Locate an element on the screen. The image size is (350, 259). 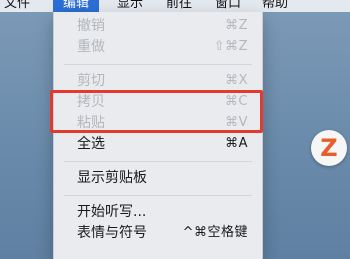
menu-item-shortcut: ⇧⌘Z is located at coordinates (230, 46).